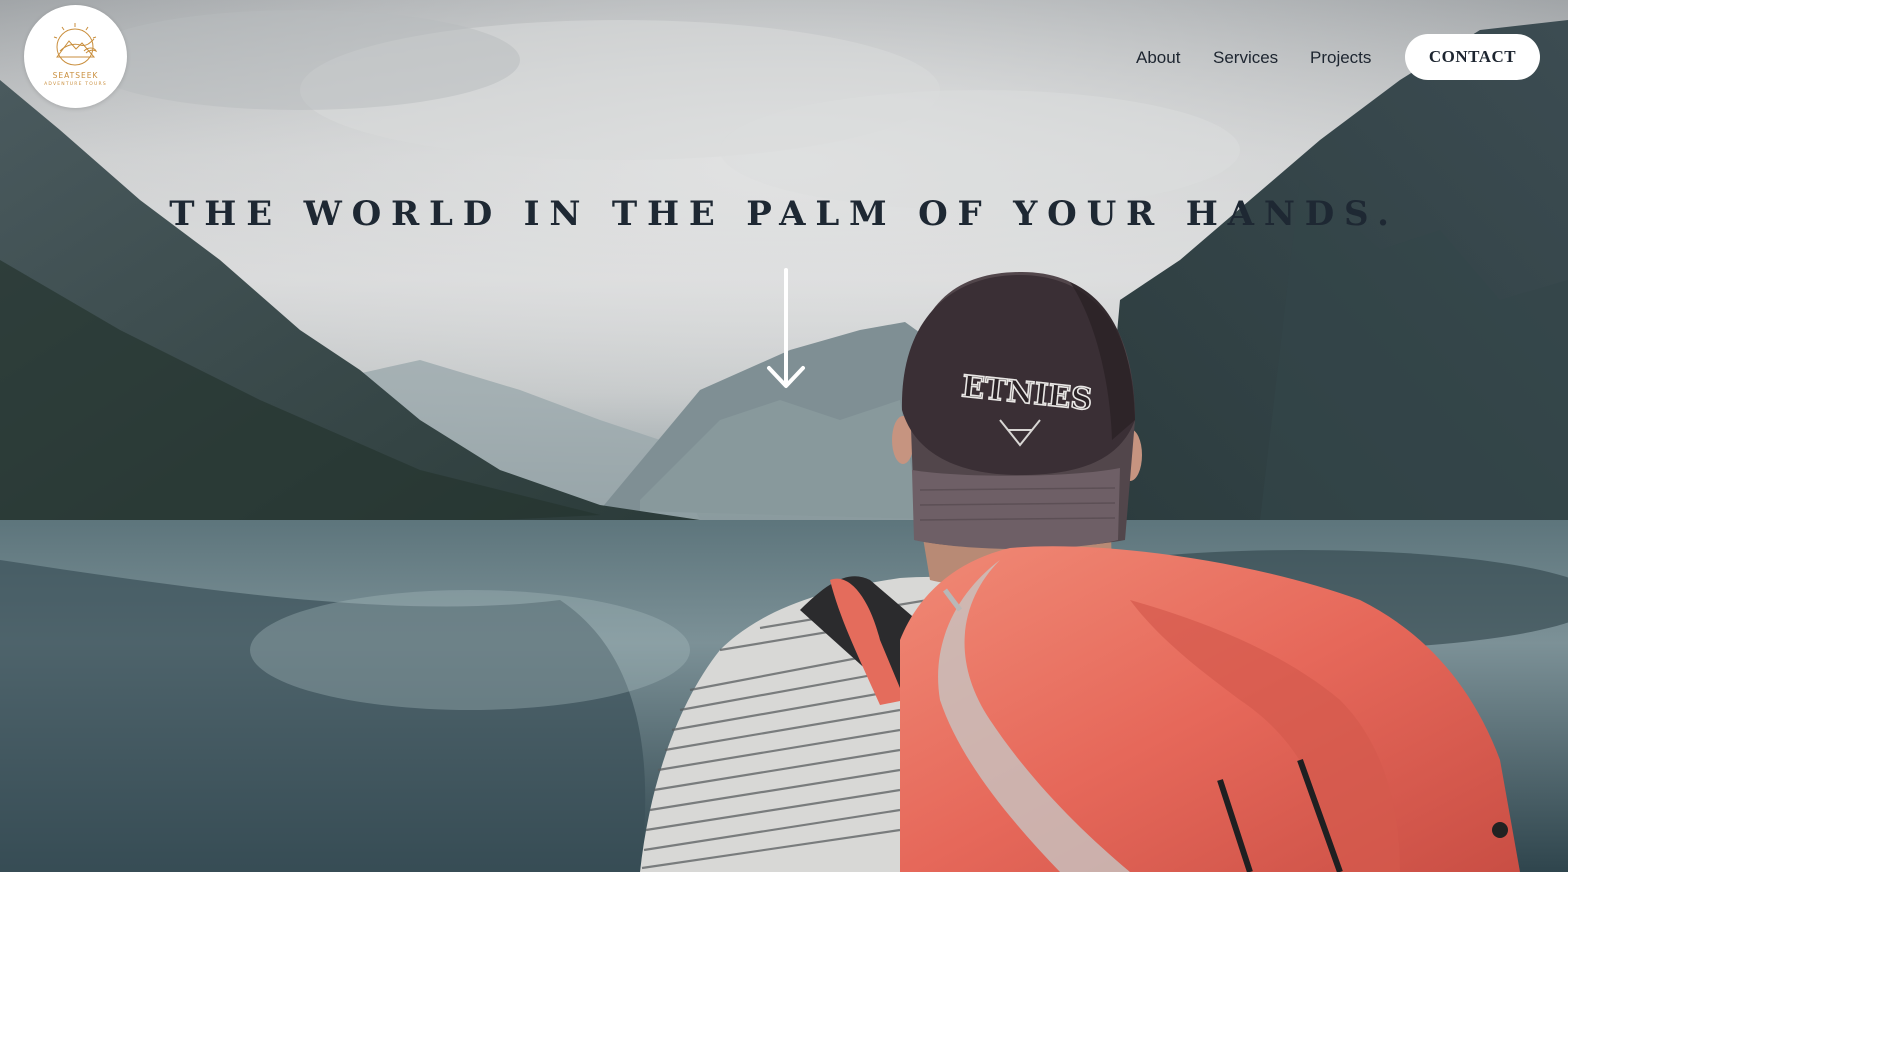  What do you see at coordinates (784, 214) in the screenshot?
I see `hero-headline: THE WORLD IN THE PALM OF YOUR HANDS.` at bounding box center [784, 214].